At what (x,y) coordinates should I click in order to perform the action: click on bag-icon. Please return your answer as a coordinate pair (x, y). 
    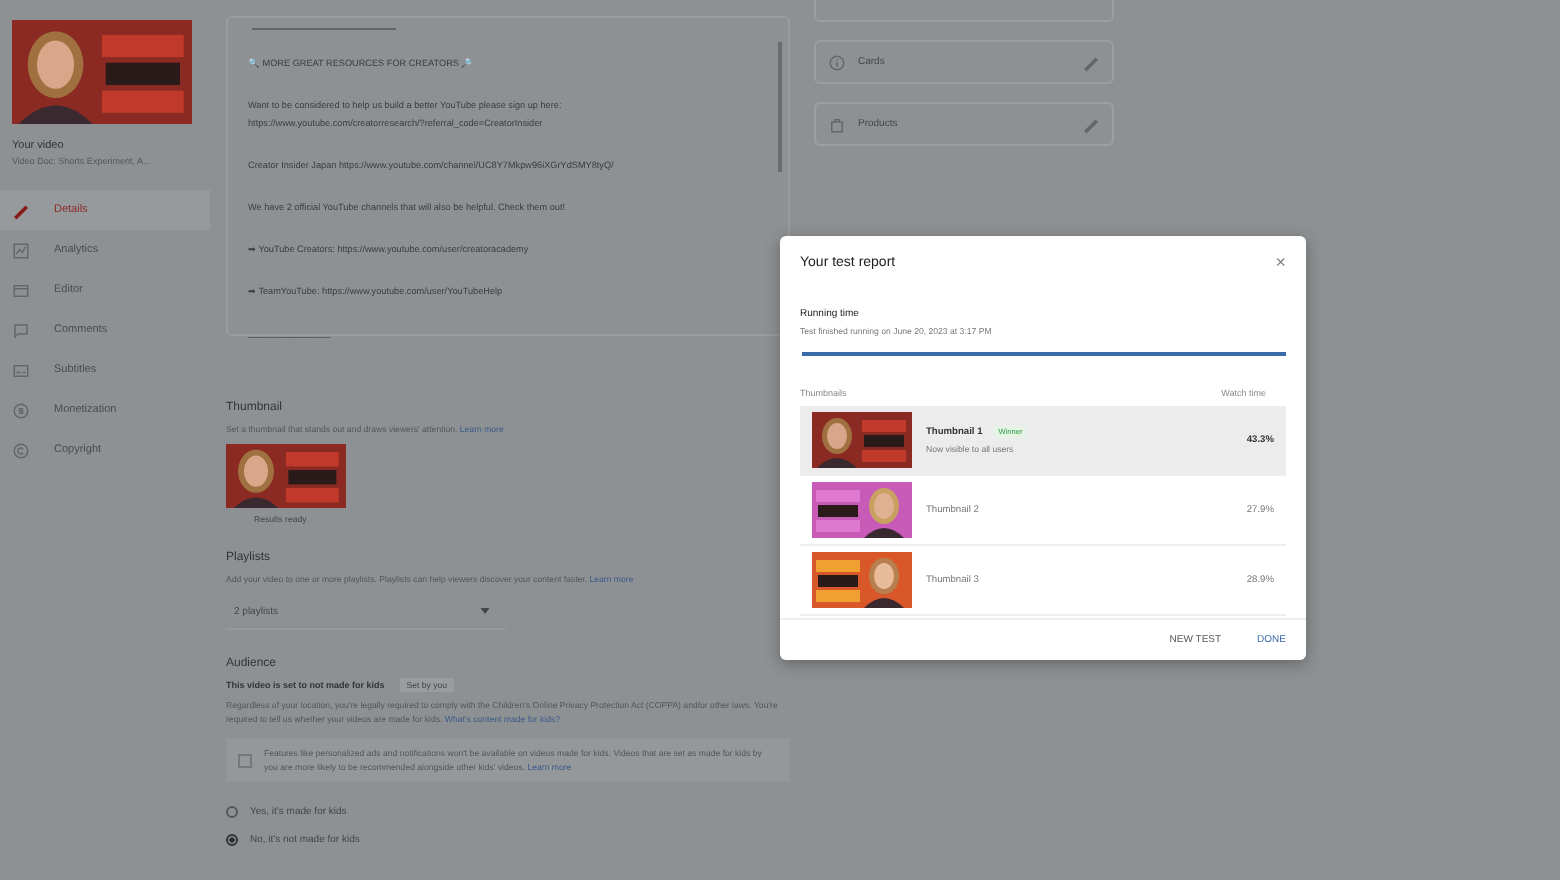
    Looking at the image, I should click on (837, 124).